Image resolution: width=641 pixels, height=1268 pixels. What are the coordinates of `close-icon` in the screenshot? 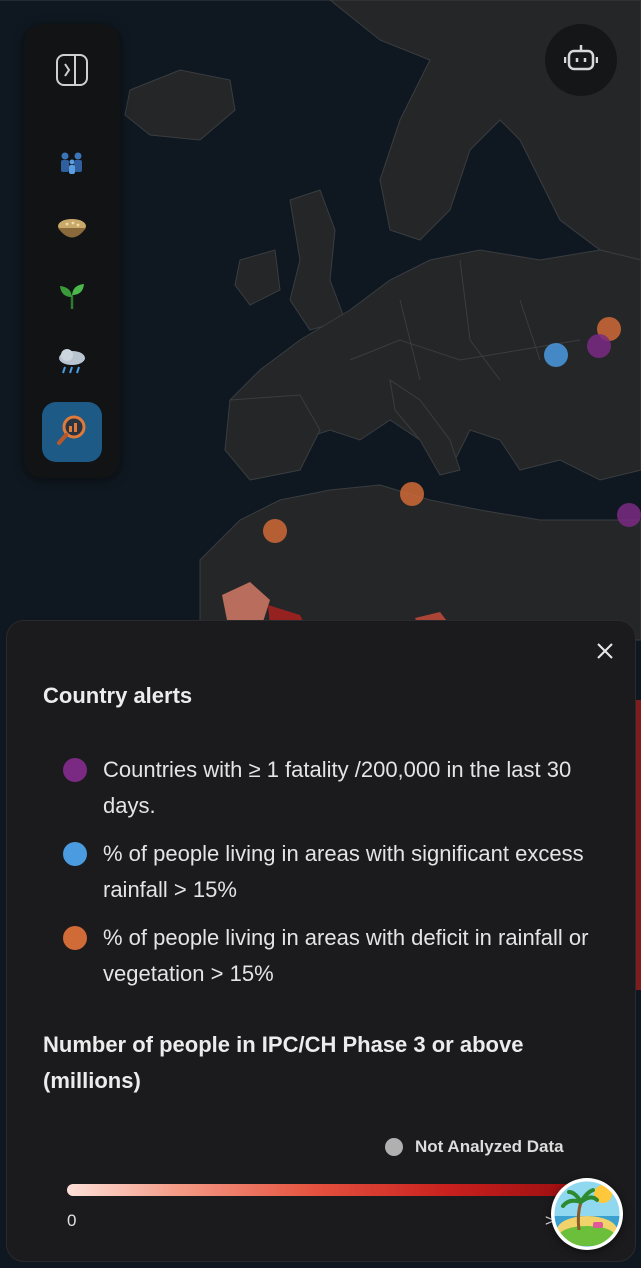 It's located at (605, 653).